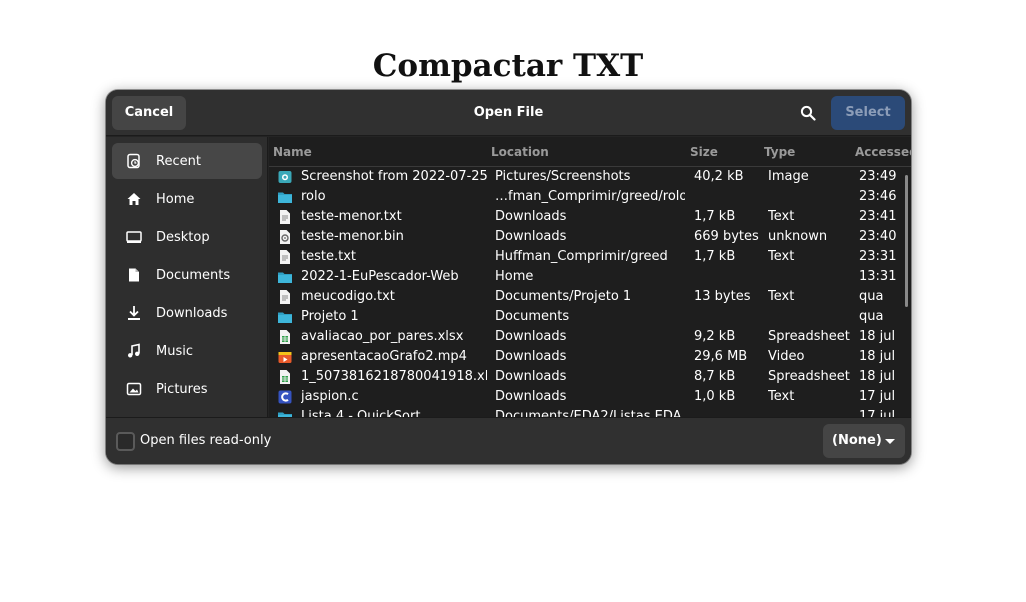  I want to click on dialog-footer: Open files read-only (None), so click(508, 440).